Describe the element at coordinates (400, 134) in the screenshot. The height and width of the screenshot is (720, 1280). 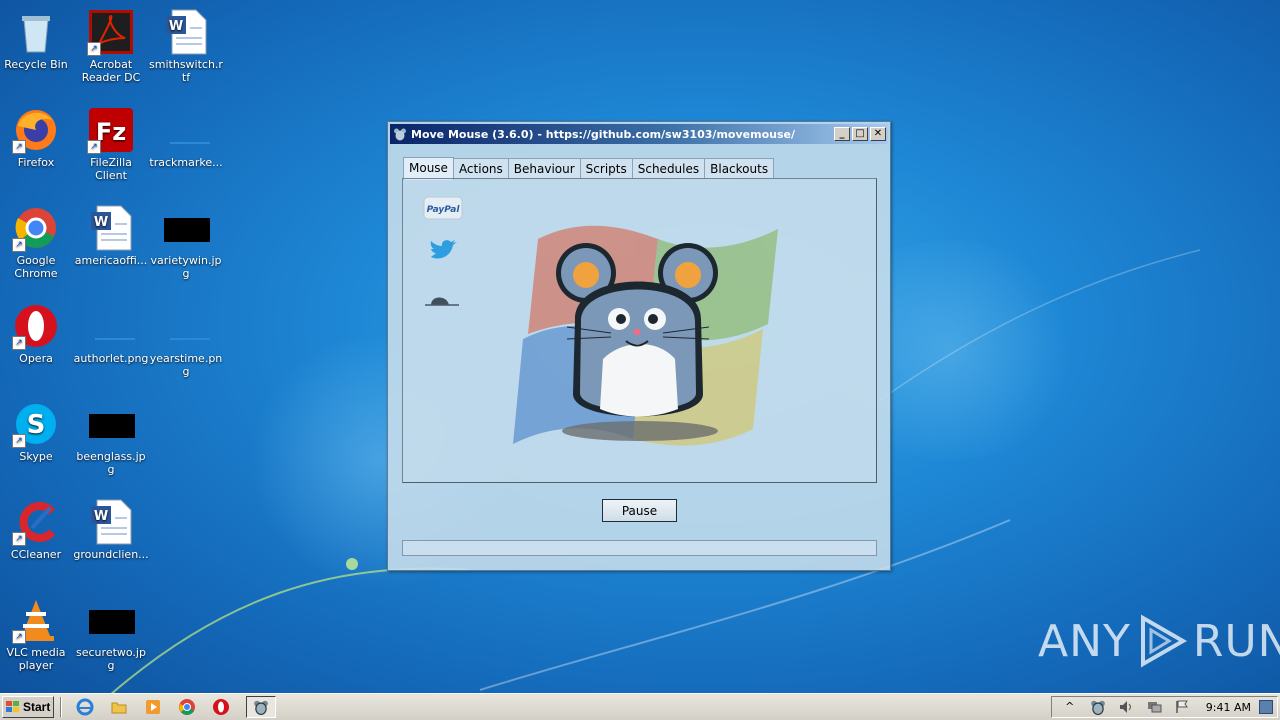
I see `mouse-app-icon` at that location.